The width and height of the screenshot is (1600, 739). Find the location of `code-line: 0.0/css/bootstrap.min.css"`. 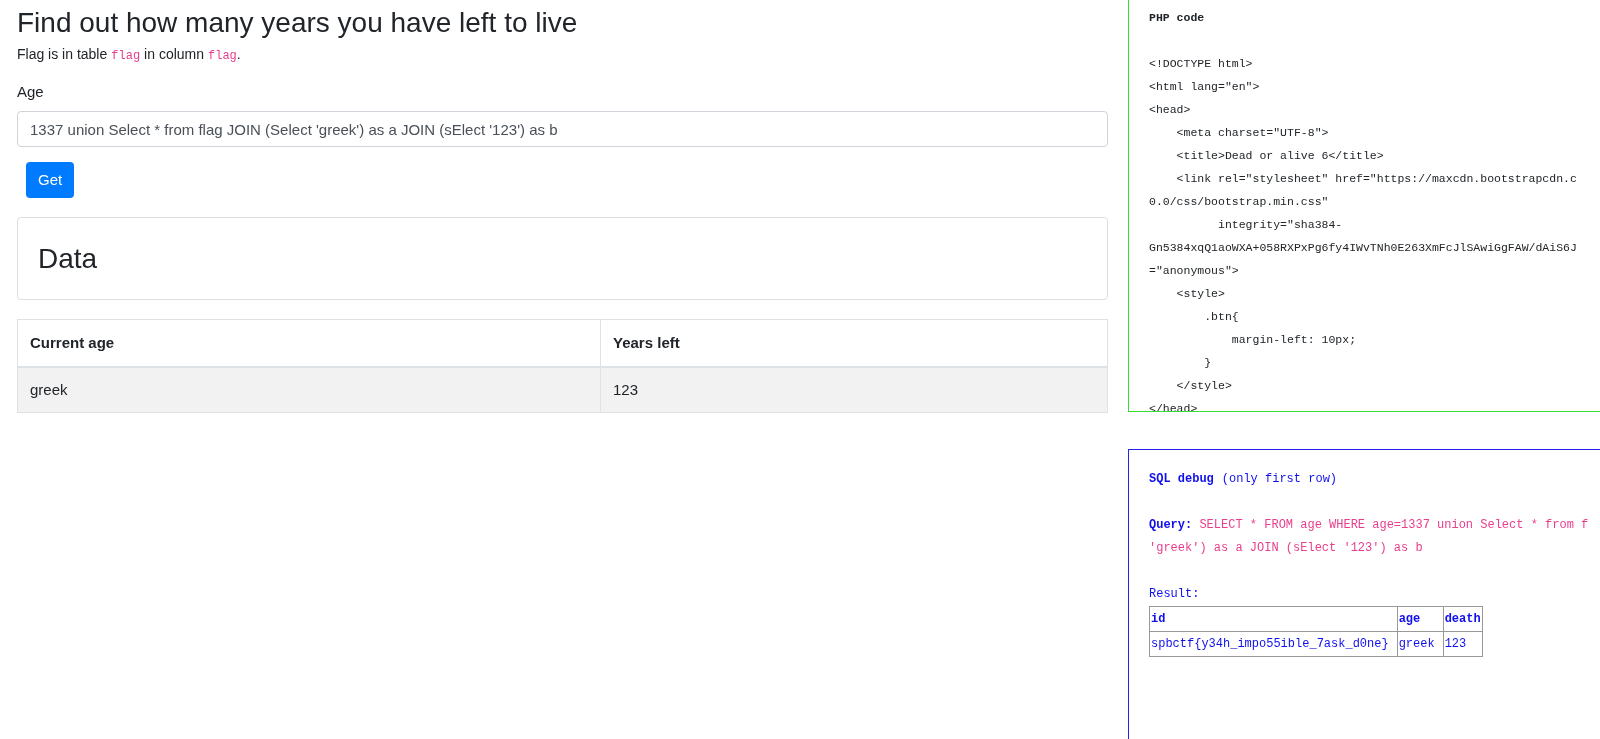

code-line: 0.0/css/bootstrap.min.css" is located at coordinates (1239, 202).